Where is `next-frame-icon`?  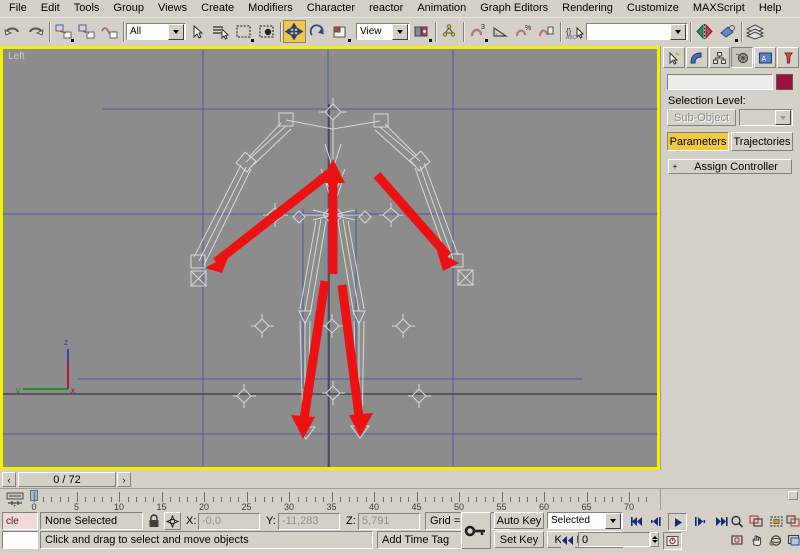 next-frame-icon is located at coordinates (698, 521).